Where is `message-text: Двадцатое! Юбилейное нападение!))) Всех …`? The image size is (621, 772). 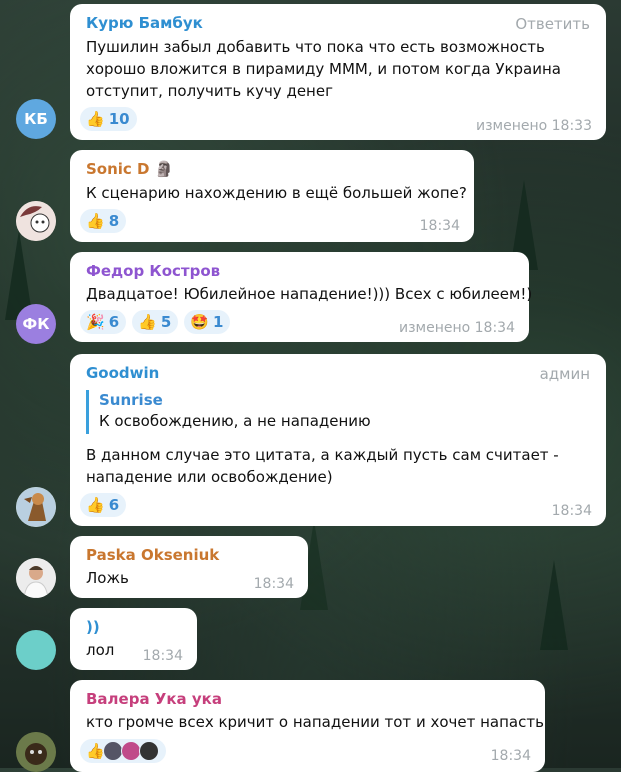
message-text: Двадцатое! Юбилейное нападение!))) Всех … is located at coordinates (309, 294).